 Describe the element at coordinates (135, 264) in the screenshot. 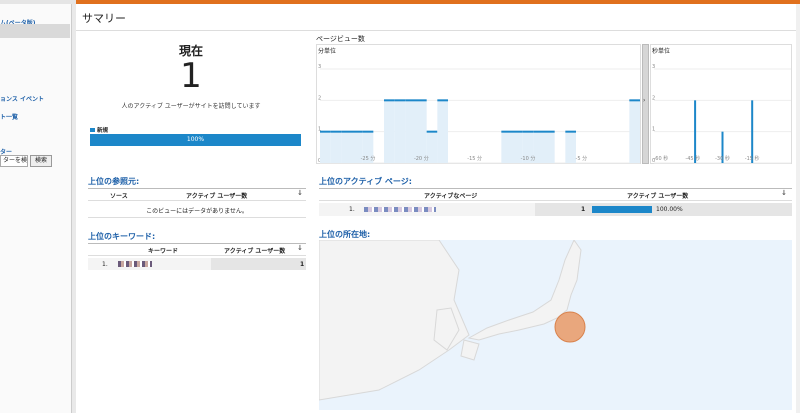

I see `keyword-redacted` at that location.